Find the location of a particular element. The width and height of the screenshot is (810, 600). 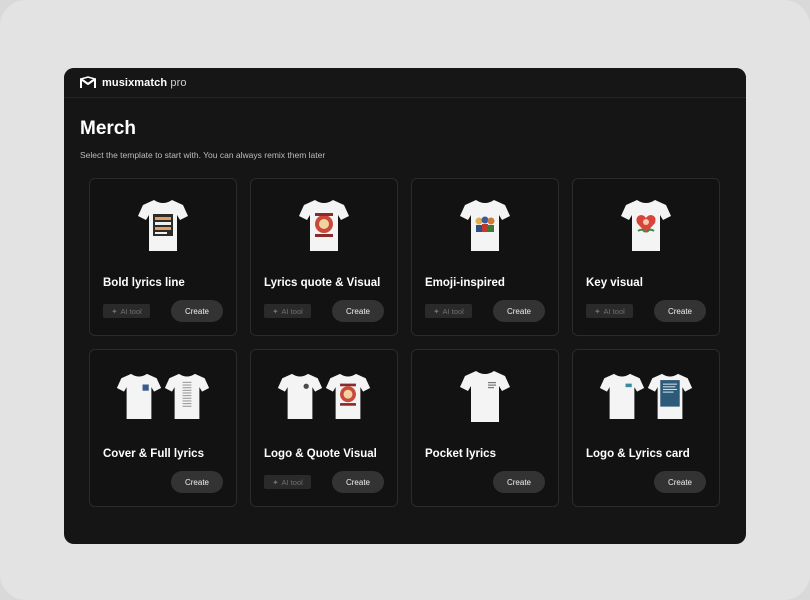

card-title: Pocket lyrics is located at coordinates (460, 454).